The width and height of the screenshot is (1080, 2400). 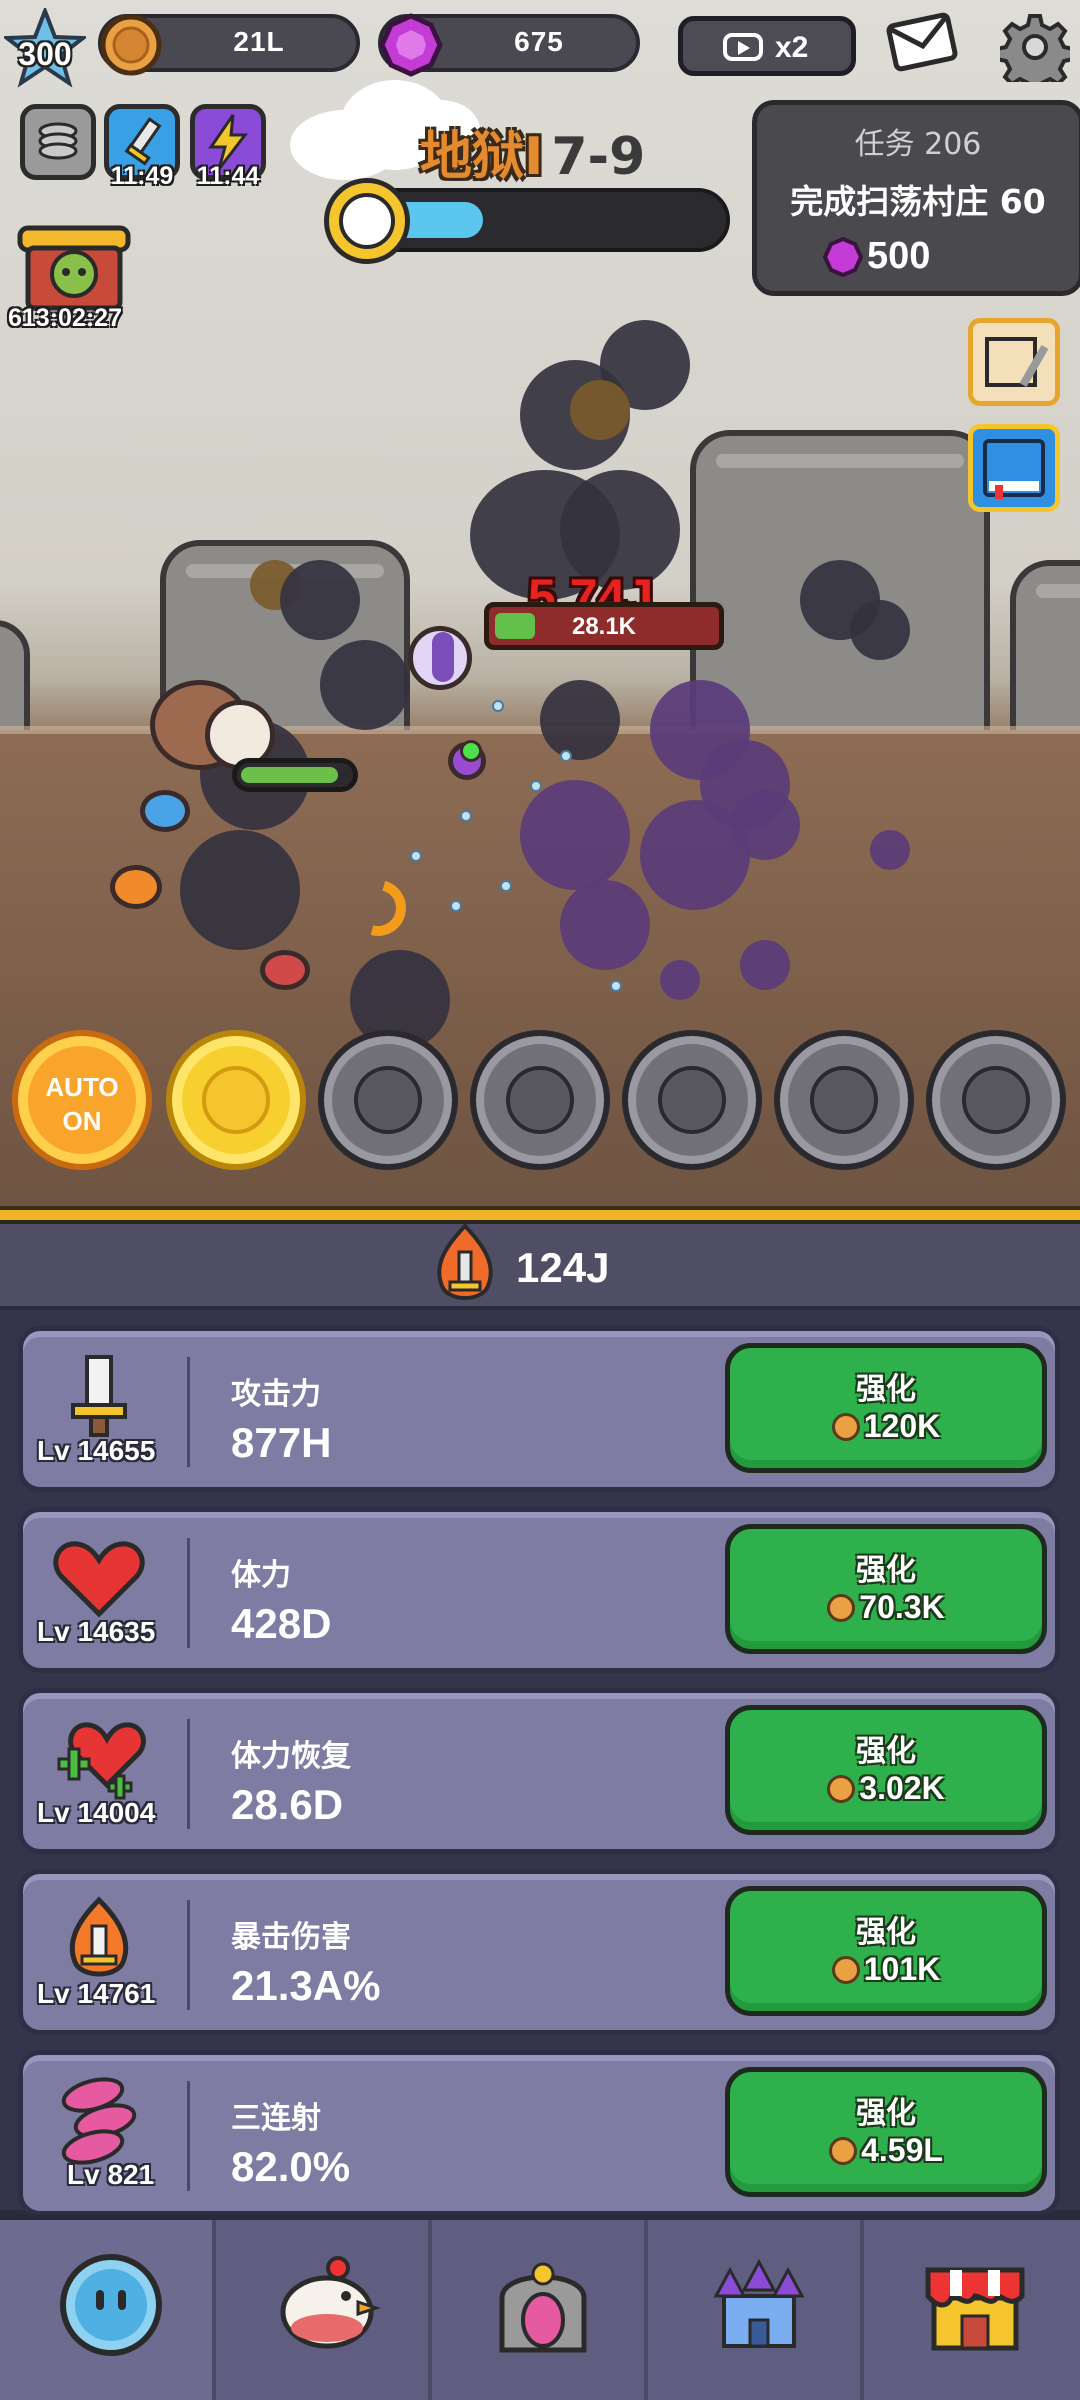 What do you see at coordinates (289, 775) in the screenshot?
I see `player-health-fill` at bounding box center [289, 775].